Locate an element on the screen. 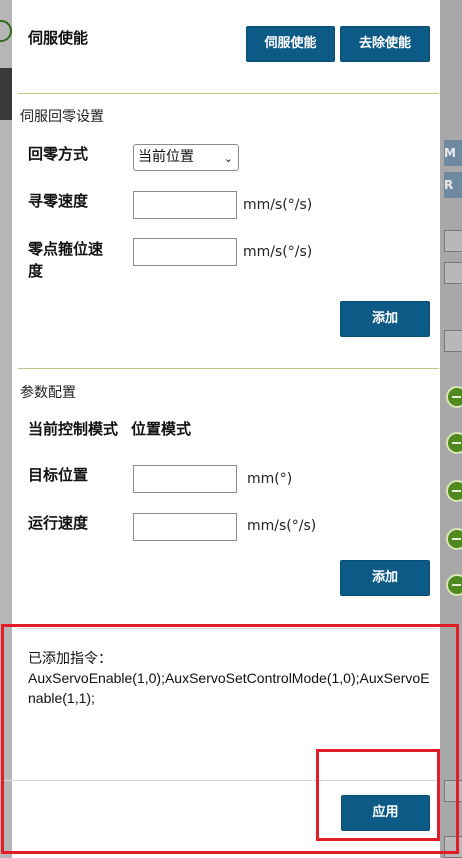 This screenshot has width=462, height=858. background-right-tab: R is located at coordinates (453, 185).